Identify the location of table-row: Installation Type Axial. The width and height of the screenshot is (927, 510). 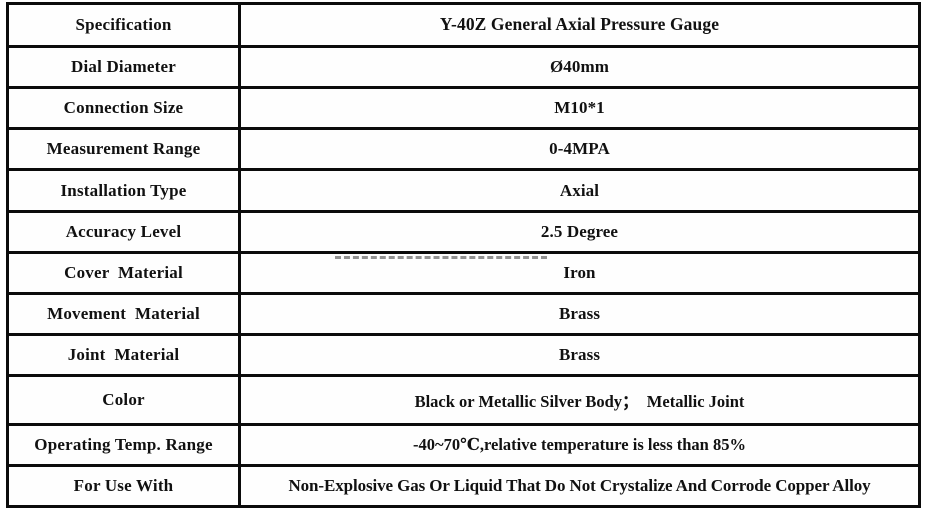
(463, 190).